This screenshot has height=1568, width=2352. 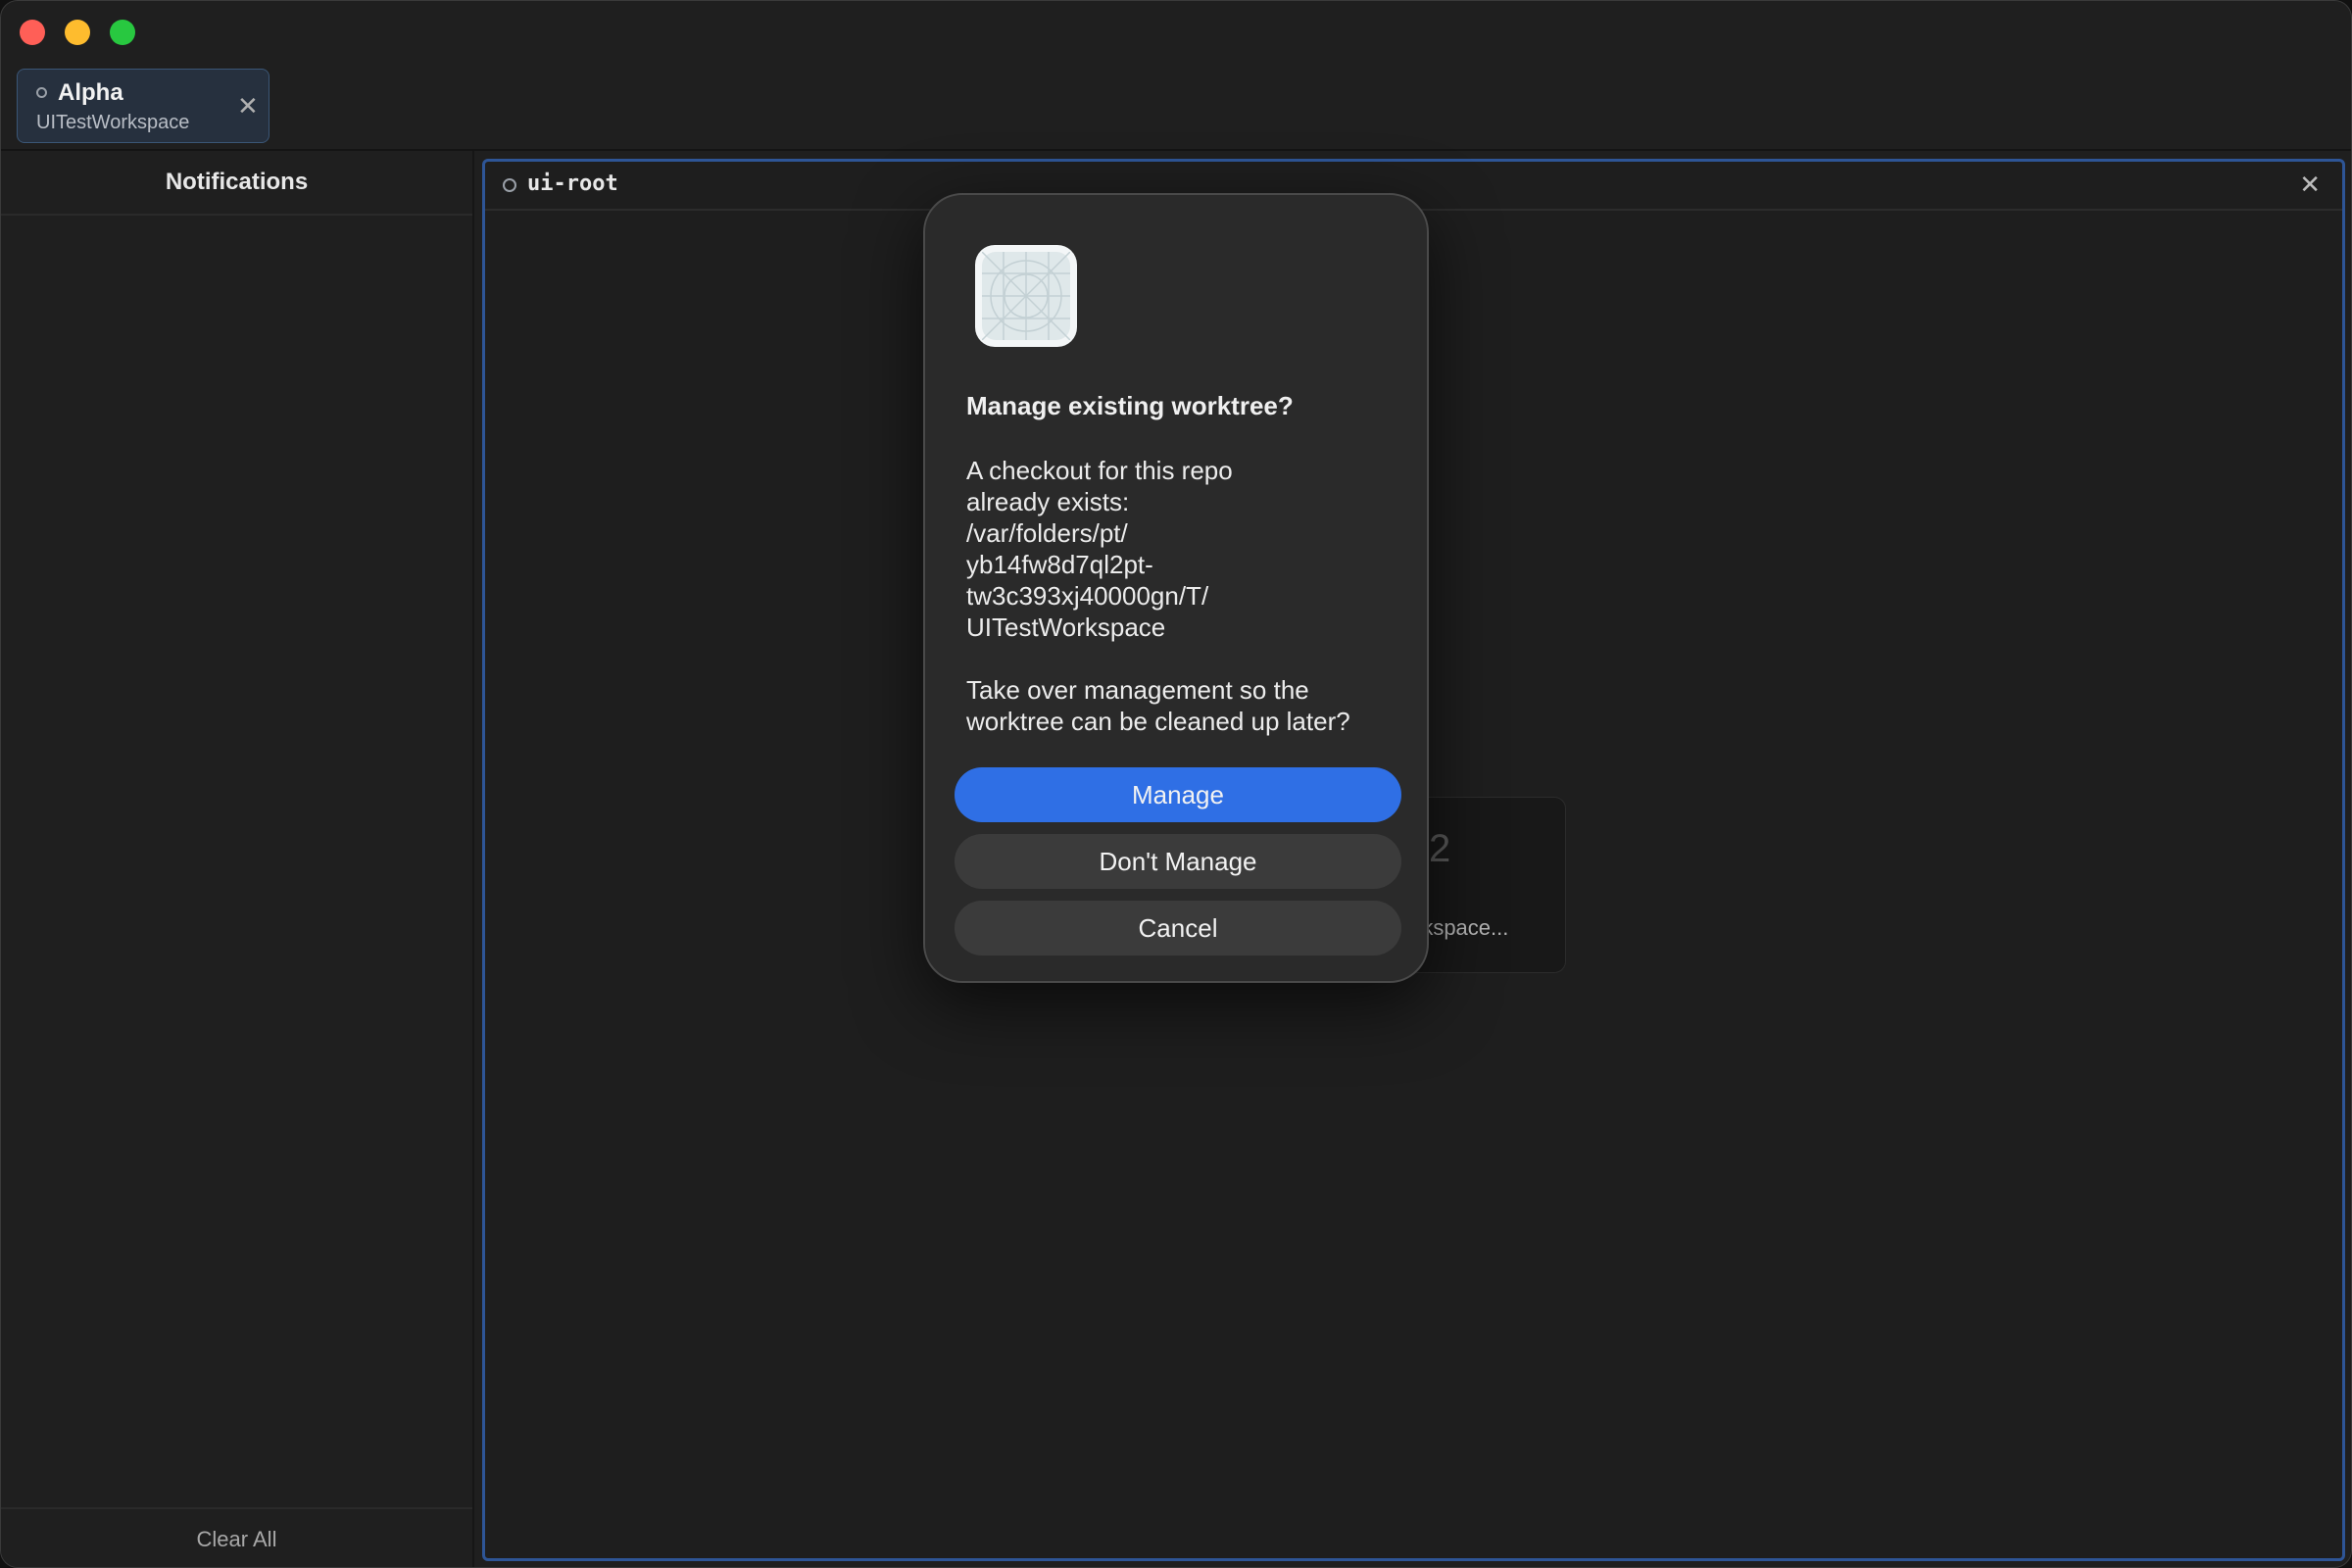 I want to click on cancel-button: Cancel, so click(x=1178, y=928).